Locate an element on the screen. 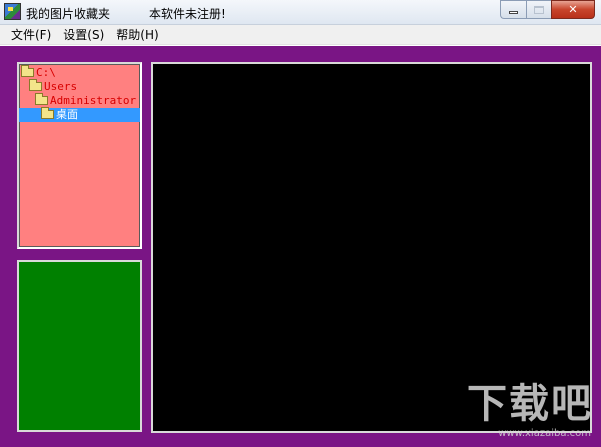  title-bar: 我的图片收藏夹 本软件未注册! ✕ is located at coordinates (300, 12).